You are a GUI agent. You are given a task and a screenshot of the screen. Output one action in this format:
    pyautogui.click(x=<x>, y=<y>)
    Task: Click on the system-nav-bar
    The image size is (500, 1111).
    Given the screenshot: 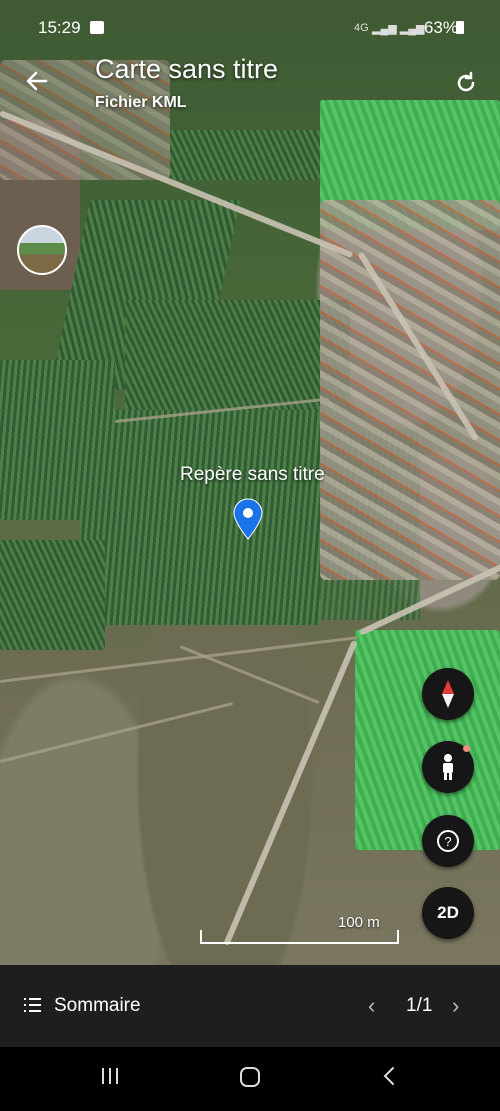 What is the action you would take?
    pyautogui.click(x=250, y=1079)
    